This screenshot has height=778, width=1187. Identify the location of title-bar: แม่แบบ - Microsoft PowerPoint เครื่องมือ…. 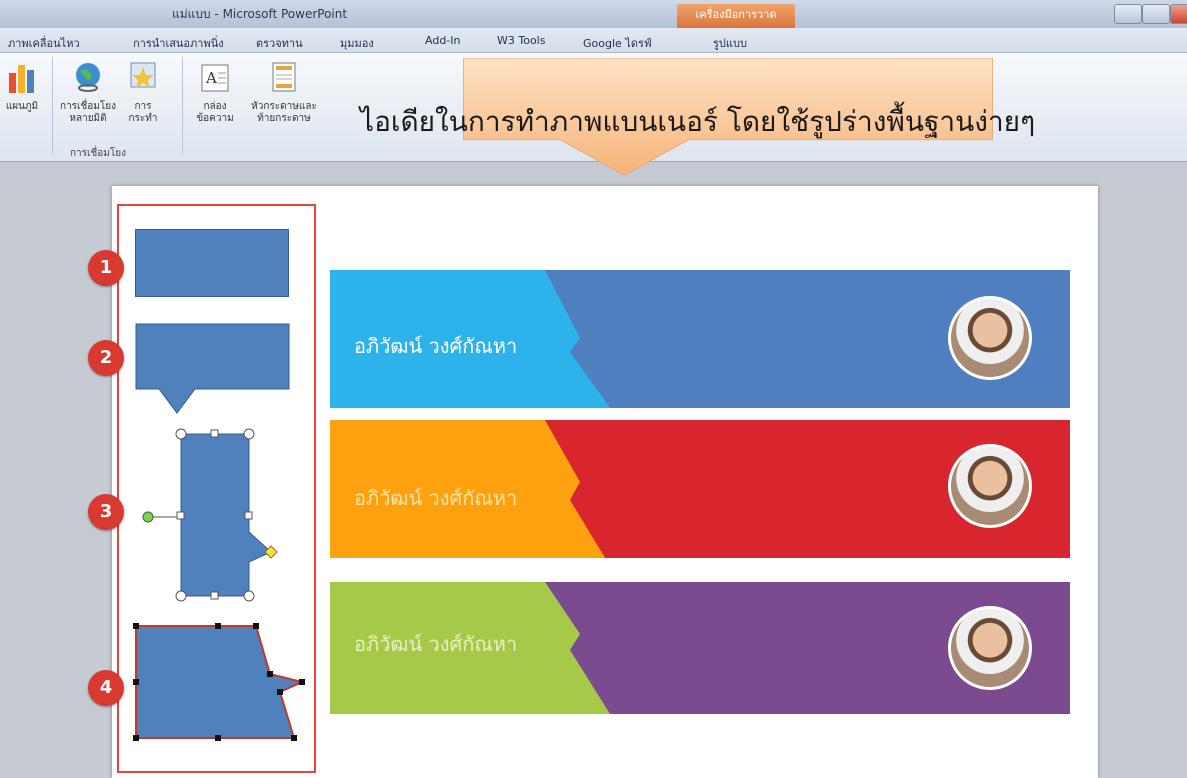
(593, 14).